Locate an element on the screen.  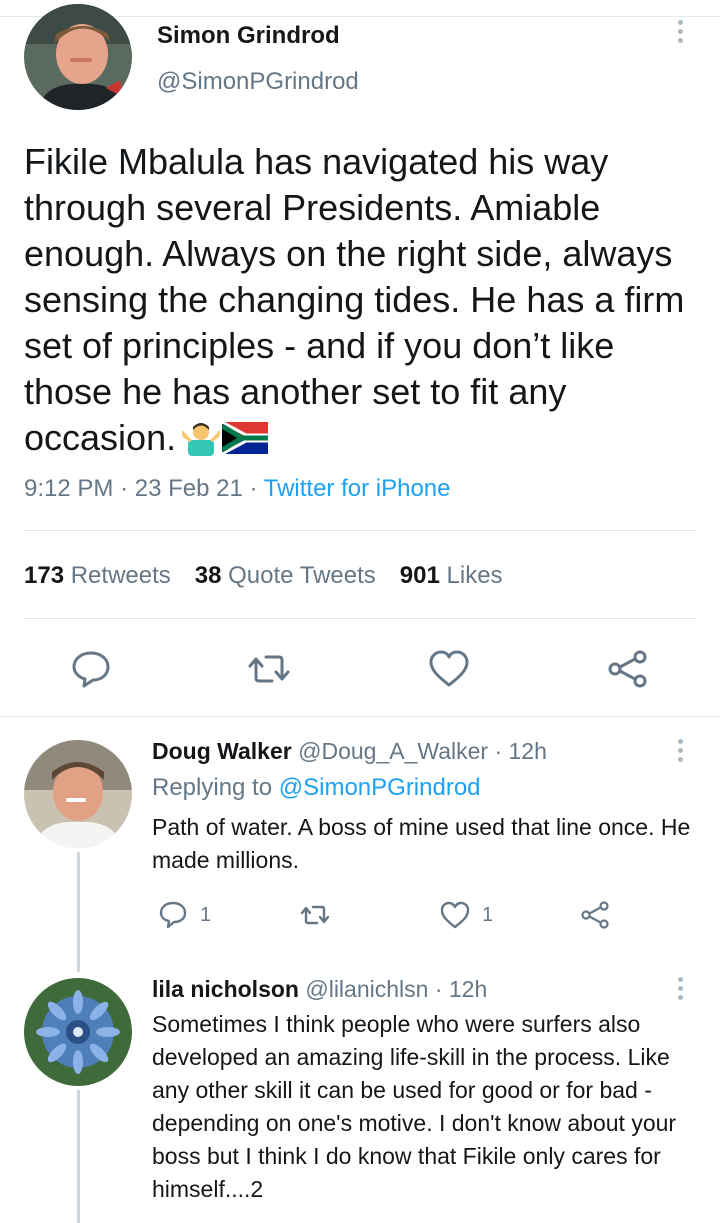
likes-count: 901 is located at coordinates (419, 575).